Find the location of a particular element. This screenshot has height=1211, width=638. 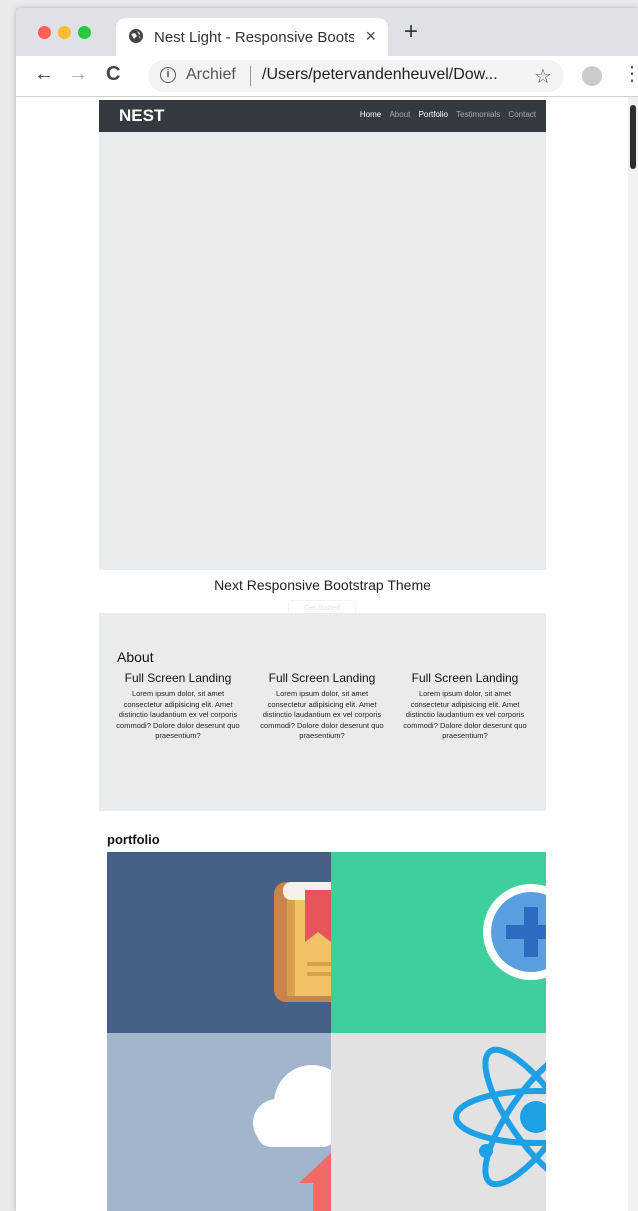

portfolio-item-book is located at coordinates (219, 942).